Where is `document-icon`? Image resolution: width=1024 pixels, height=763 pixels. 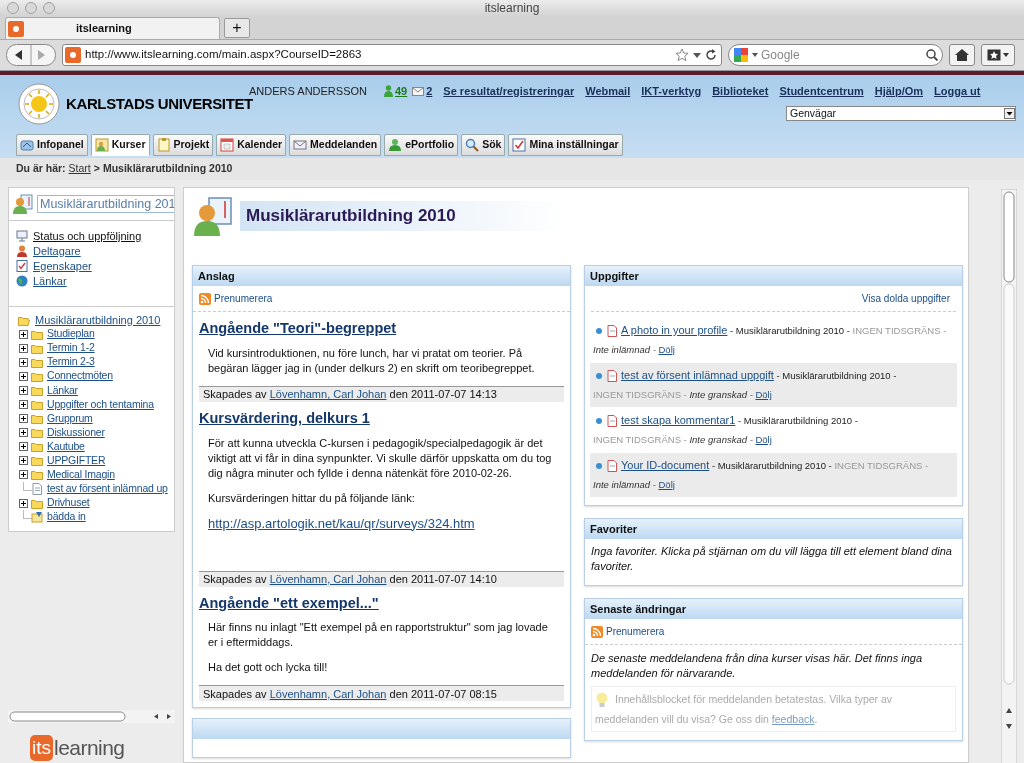
document-icon is located at coordinates (611, 466).